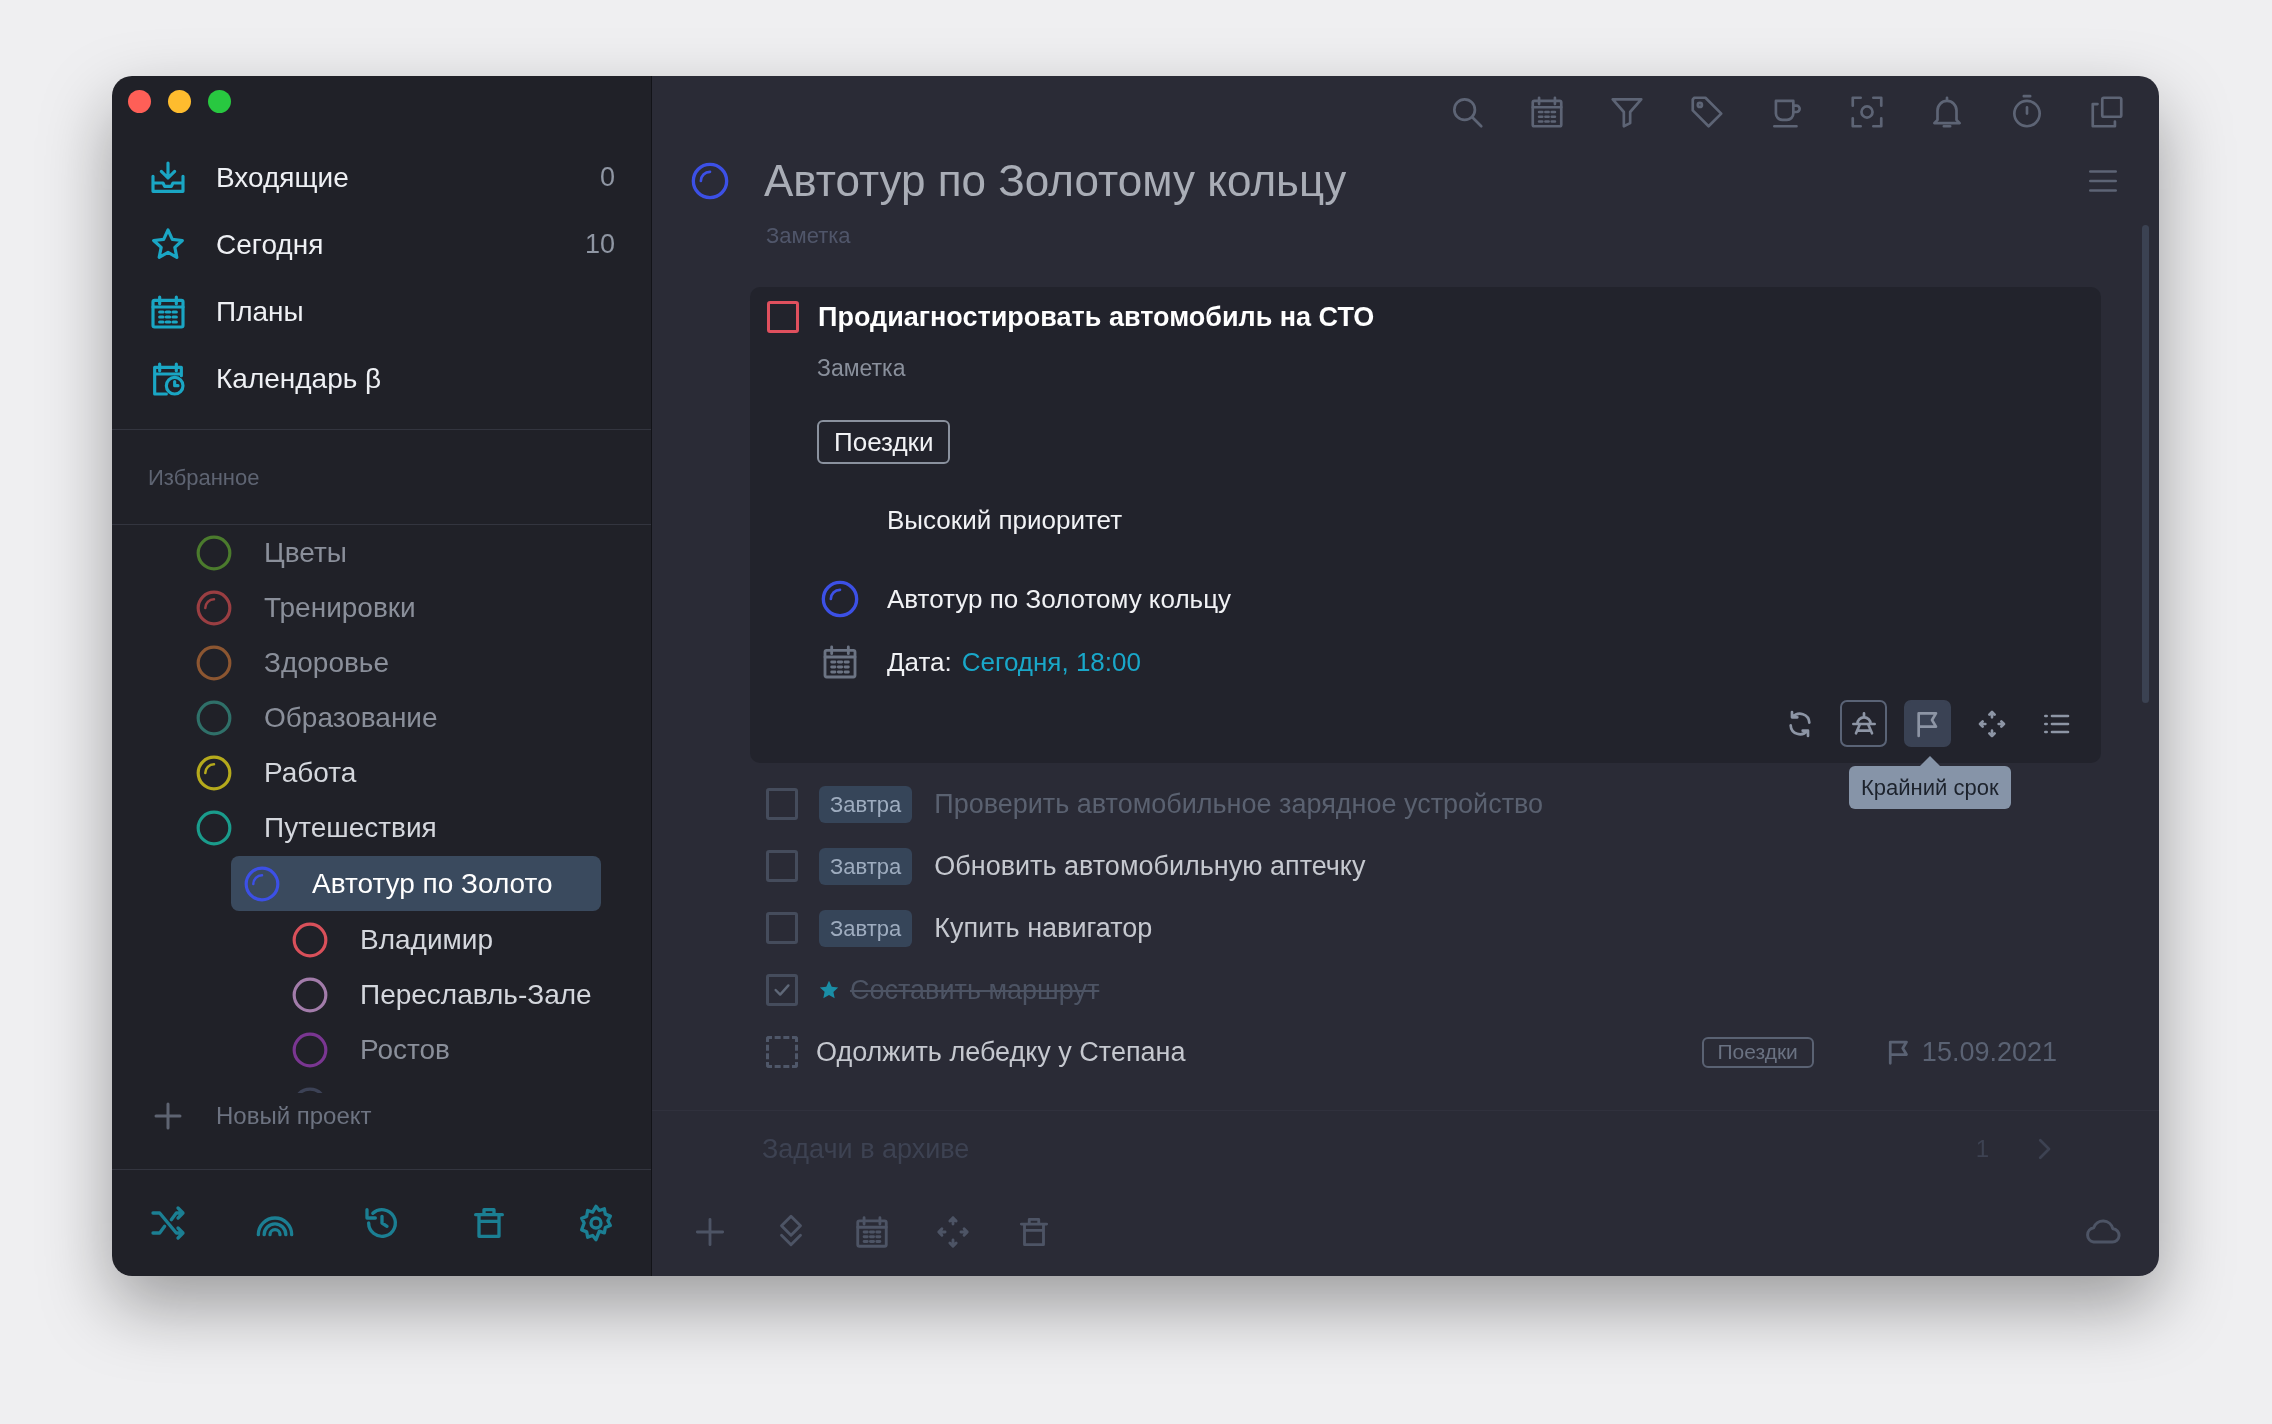 The width and height of the screenshot is (2272, 1424). I want to click on project-title: Автотур по Золотому кольцу, so click(1056, 181).